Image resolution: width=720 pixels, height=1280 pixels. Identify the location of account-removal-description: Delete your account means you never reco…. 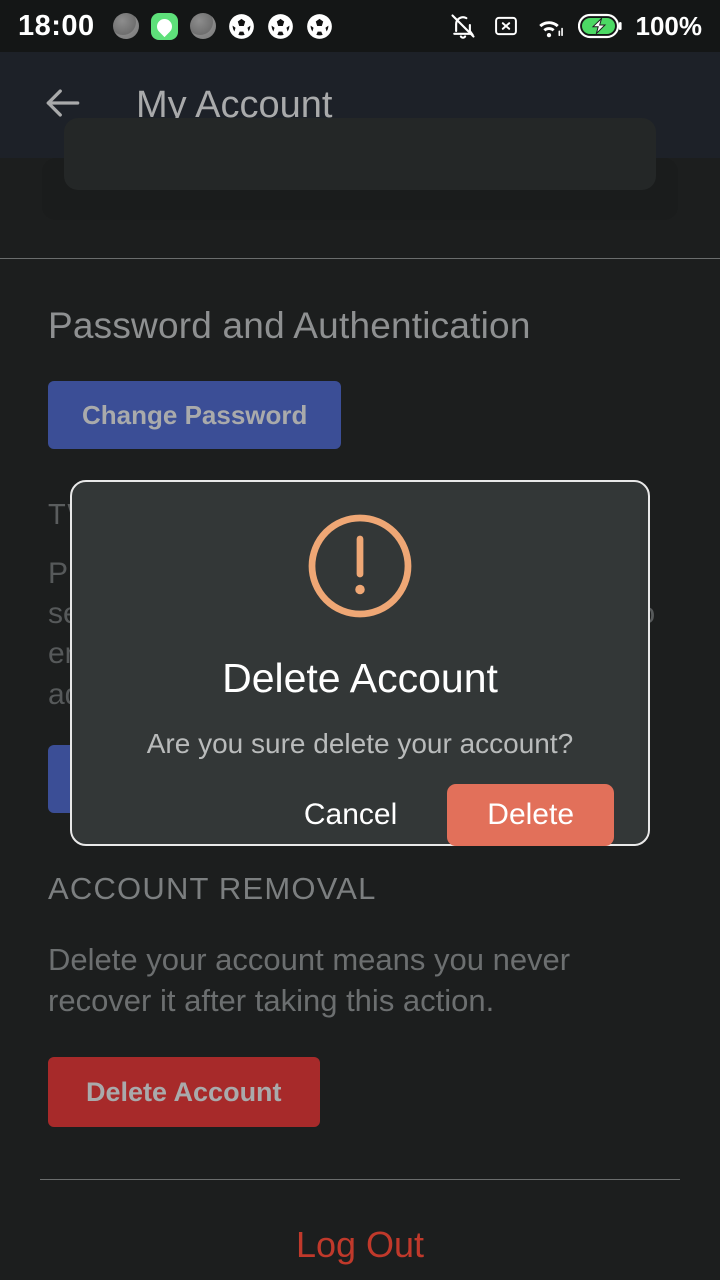
(309, 979).